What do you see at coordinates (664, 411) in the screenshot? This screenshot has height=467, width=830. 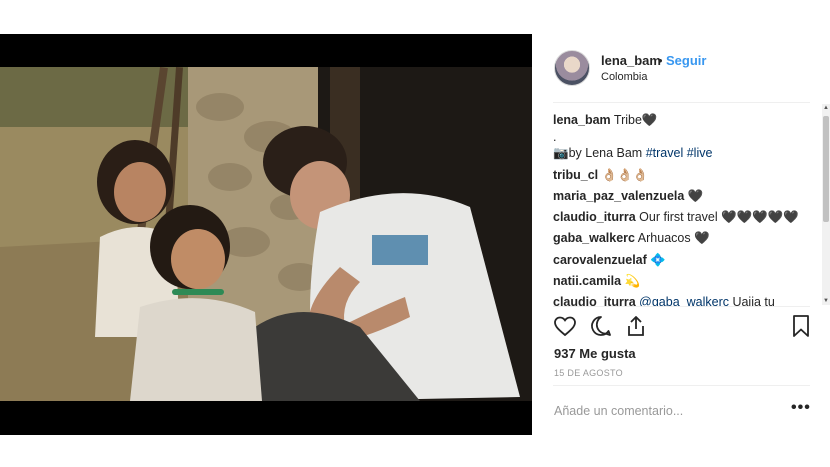 I see `add-comment-input` at bounding box center [664, 411].